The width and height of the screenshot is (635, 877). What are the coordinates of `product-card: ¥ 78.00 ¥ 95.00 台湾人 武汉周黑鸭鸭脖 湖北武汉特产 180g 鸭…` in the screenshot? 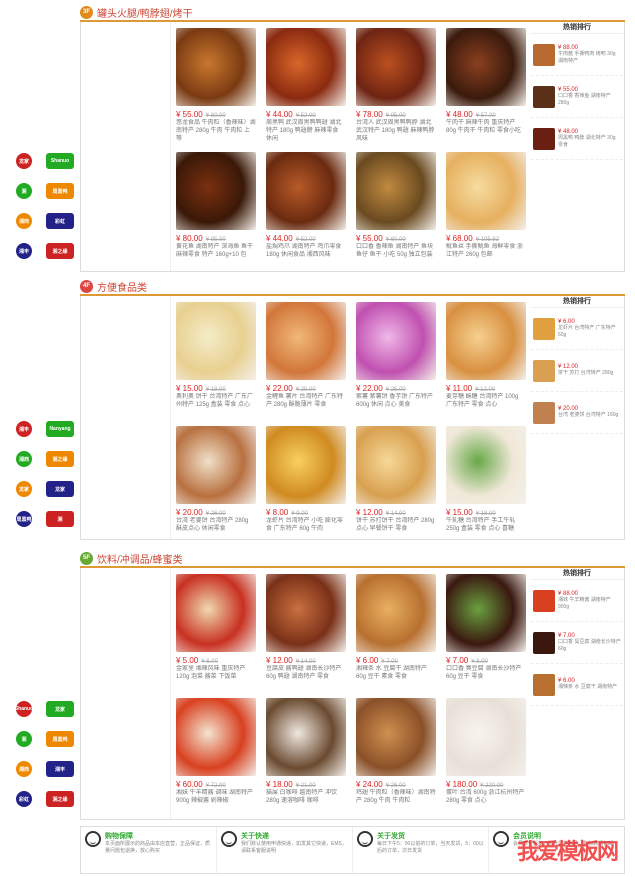 It's located at (396, 84).